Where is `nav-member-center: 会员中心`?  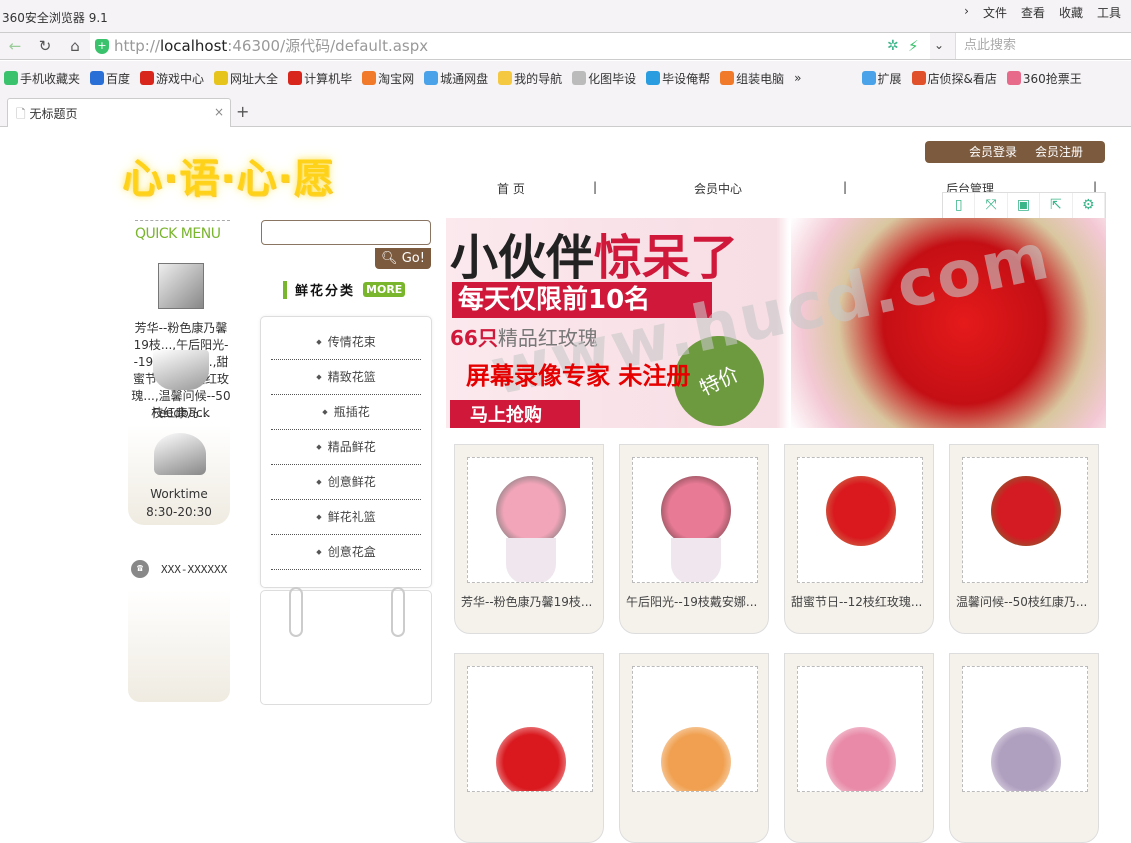 nav-member-center: 会员中心 is located at coordinates (718, 188).